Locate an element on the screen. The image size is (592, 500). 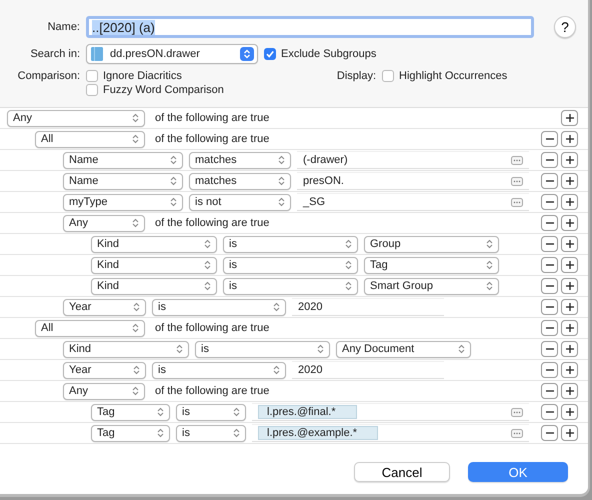
tag-token: l.pres.@final.* is located at coordinates (307, 412).